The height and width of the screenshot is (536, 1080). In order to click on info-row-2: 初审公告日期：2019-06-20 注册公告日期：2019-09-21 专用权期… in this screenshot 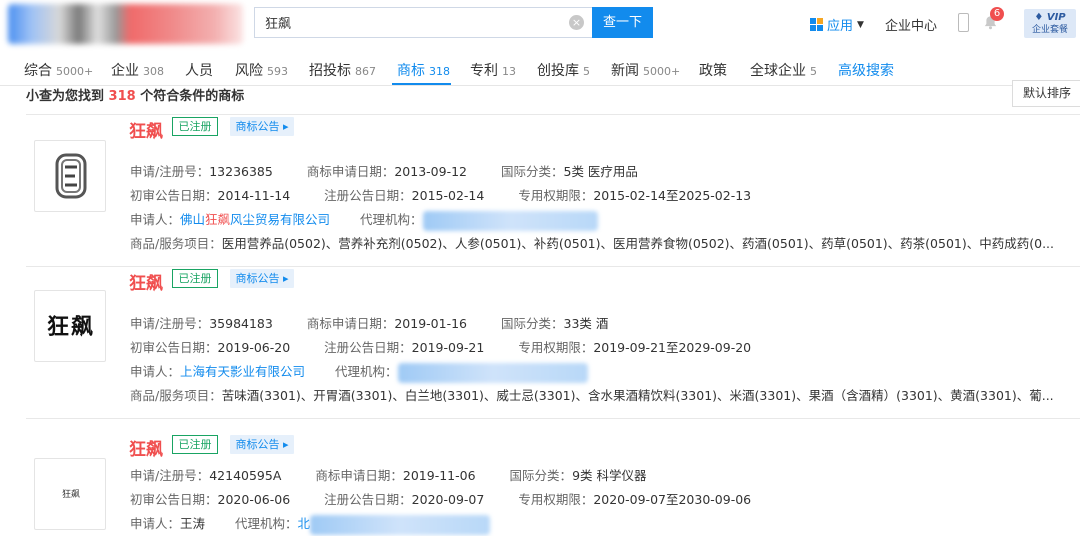, I will do `click(441, 347)`.